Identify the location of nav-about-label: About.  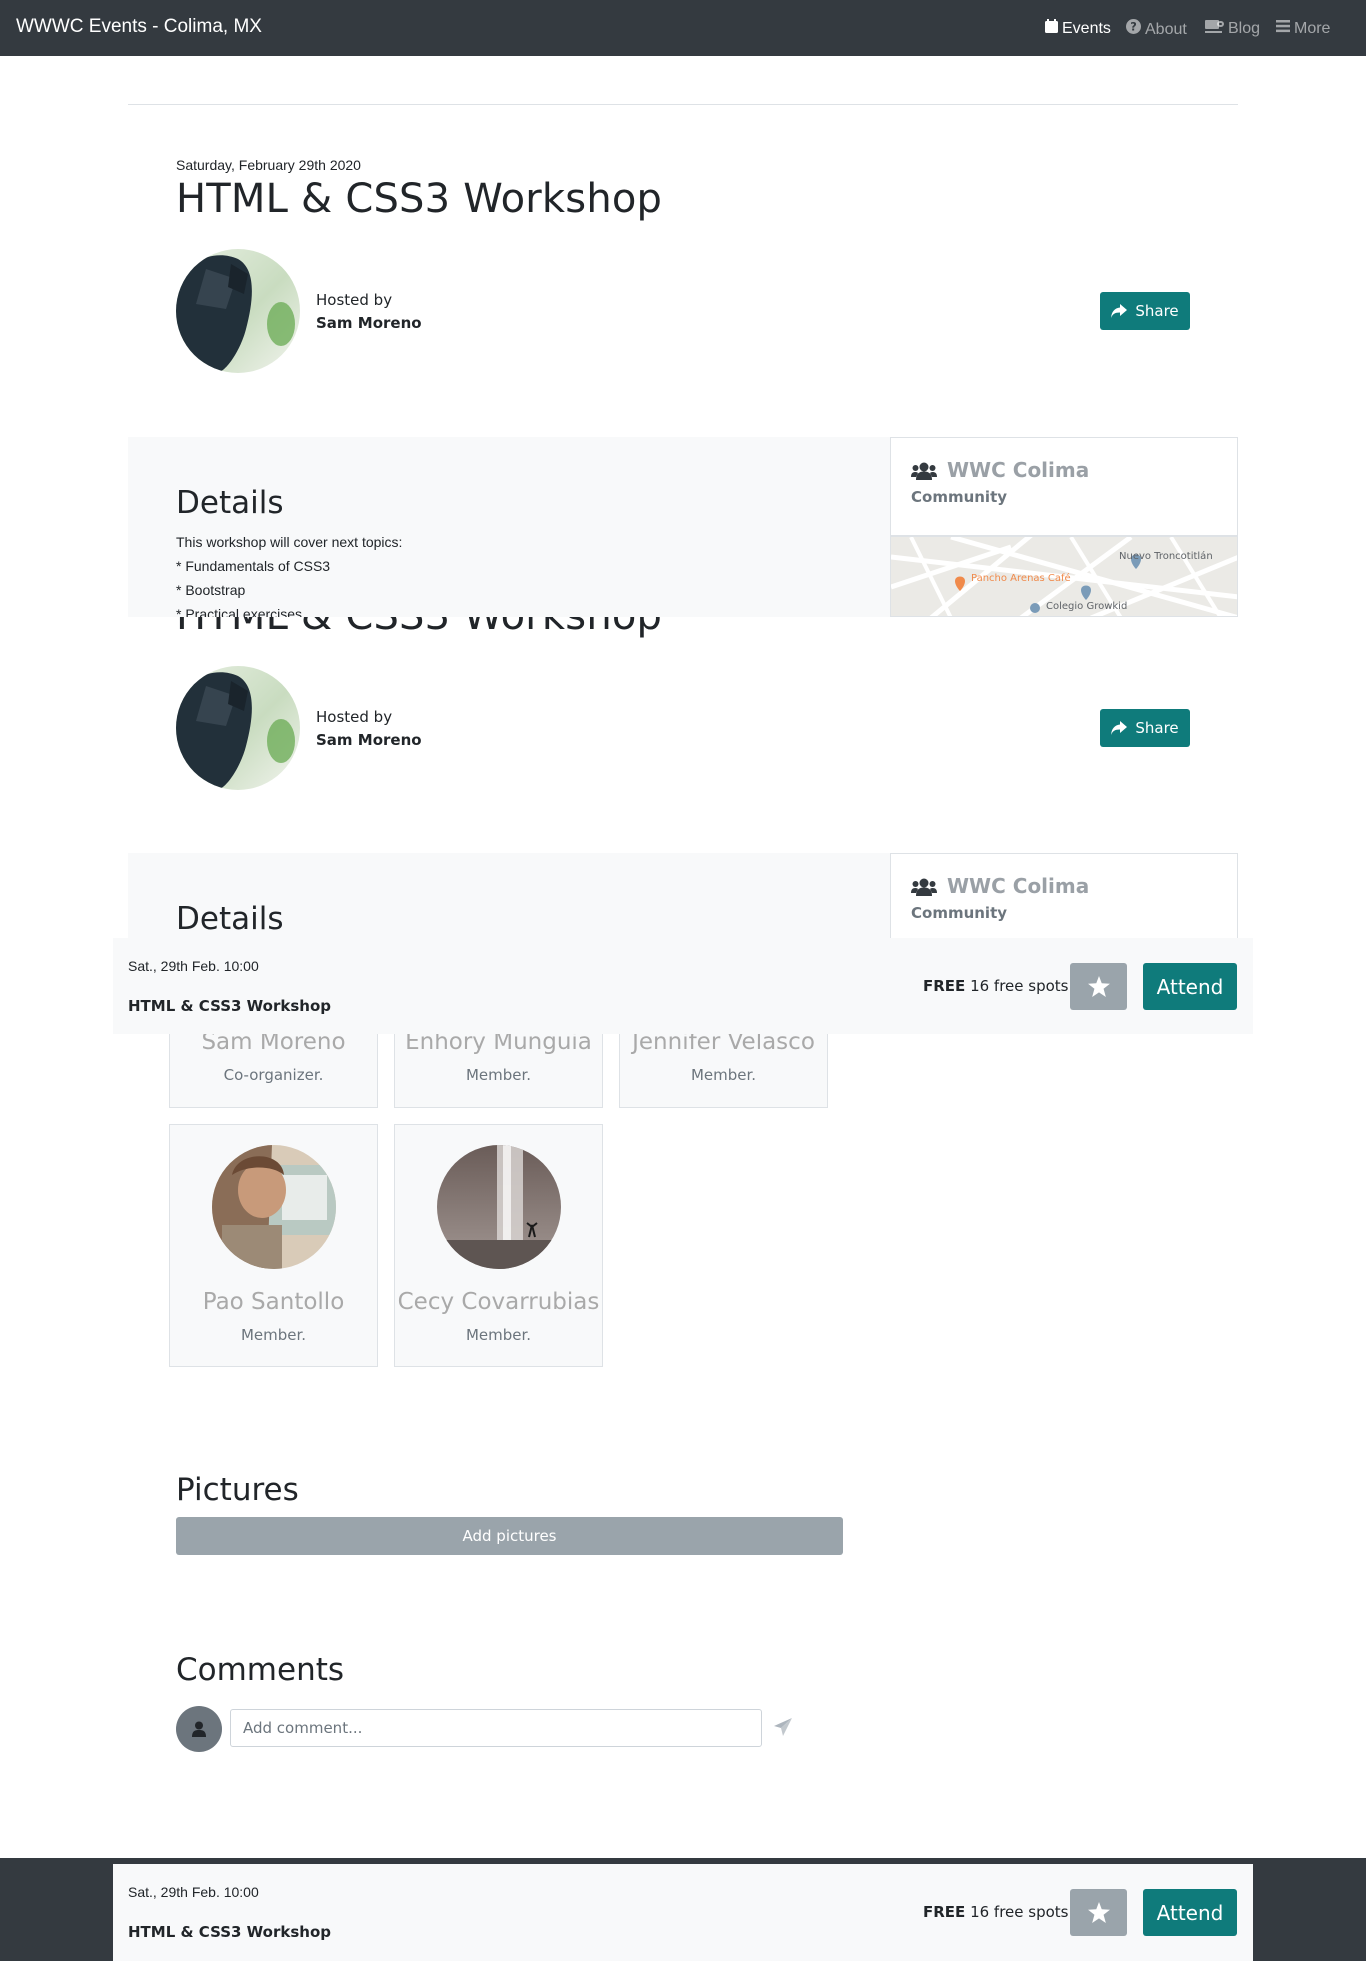
(1166, 29).